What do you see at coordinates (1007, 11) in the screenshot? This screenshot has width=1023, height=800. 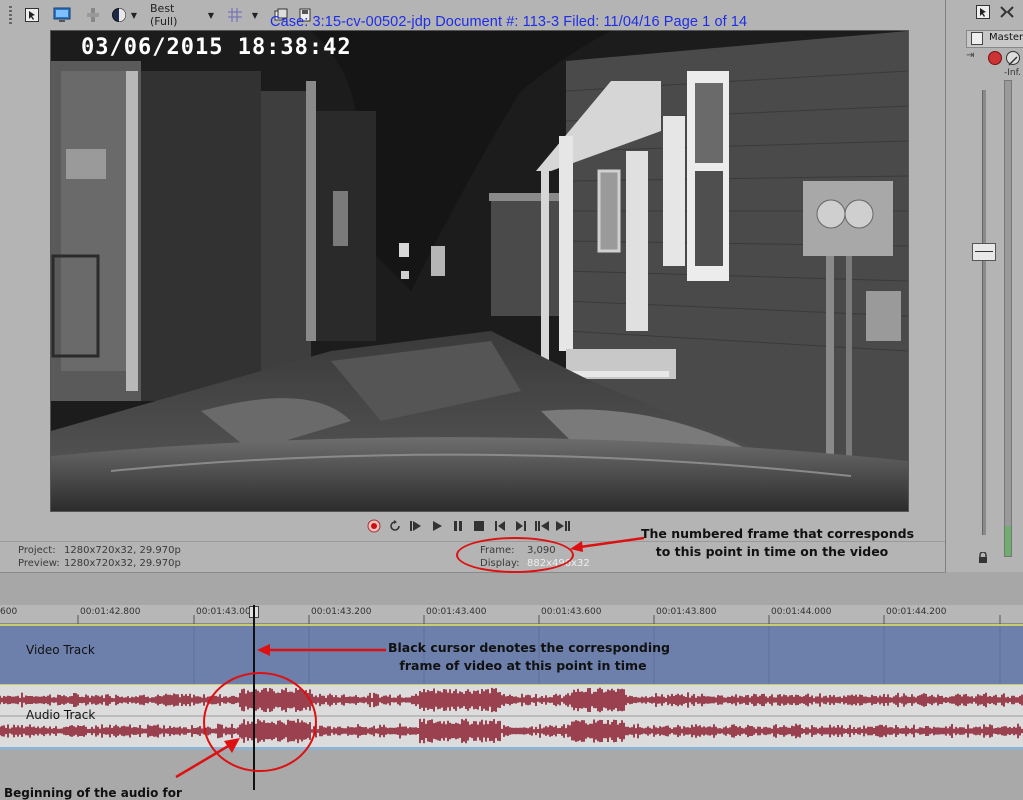 I see `mixer-options-icon` at bounding box center [1007, 11].